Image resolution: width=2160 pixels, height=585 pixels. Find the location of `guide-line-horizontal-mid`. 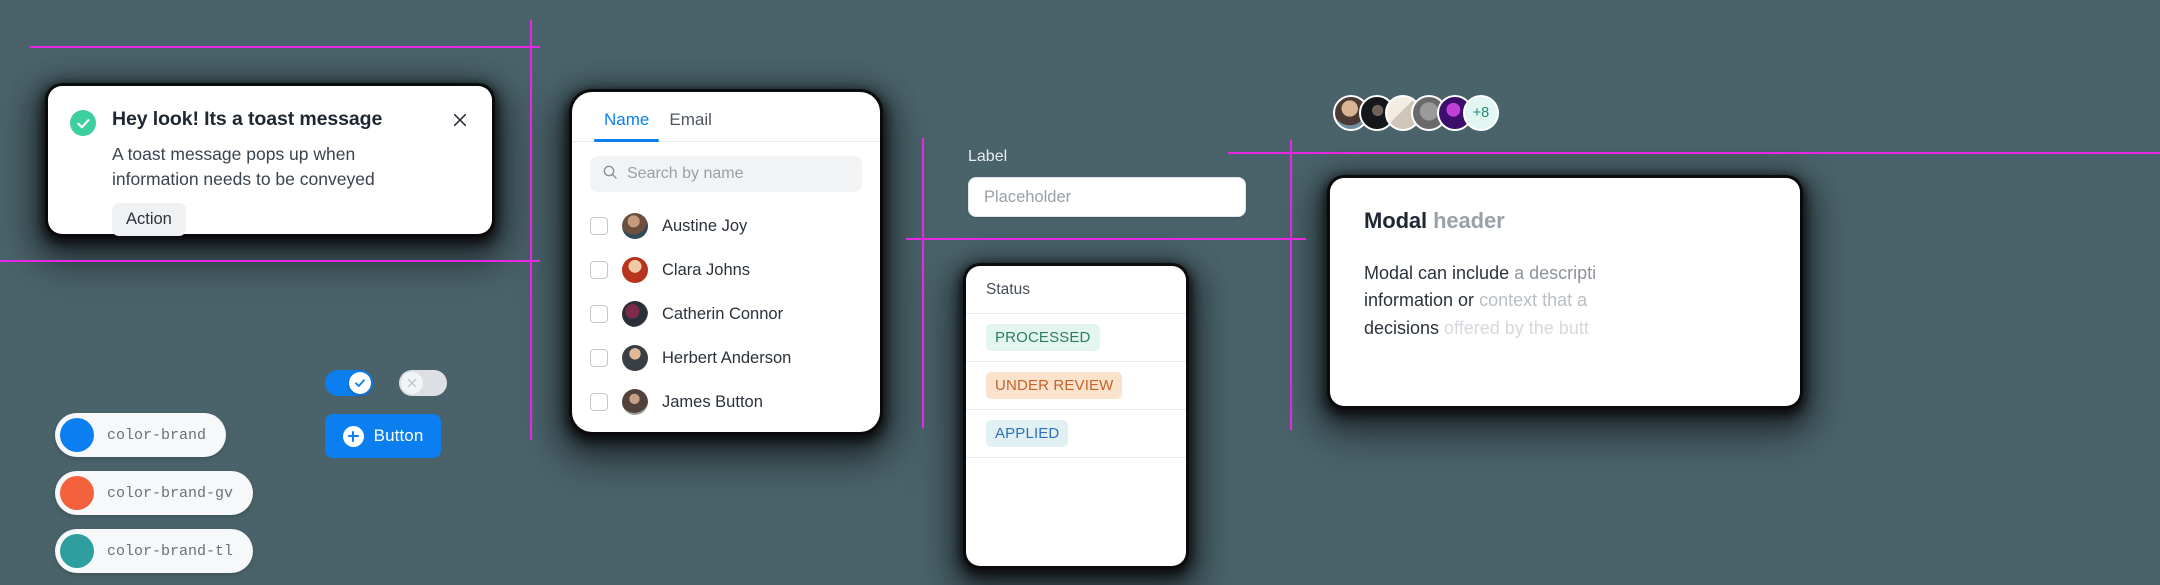

guide-line-horizontal-mid is located at coordinates (270, 261).